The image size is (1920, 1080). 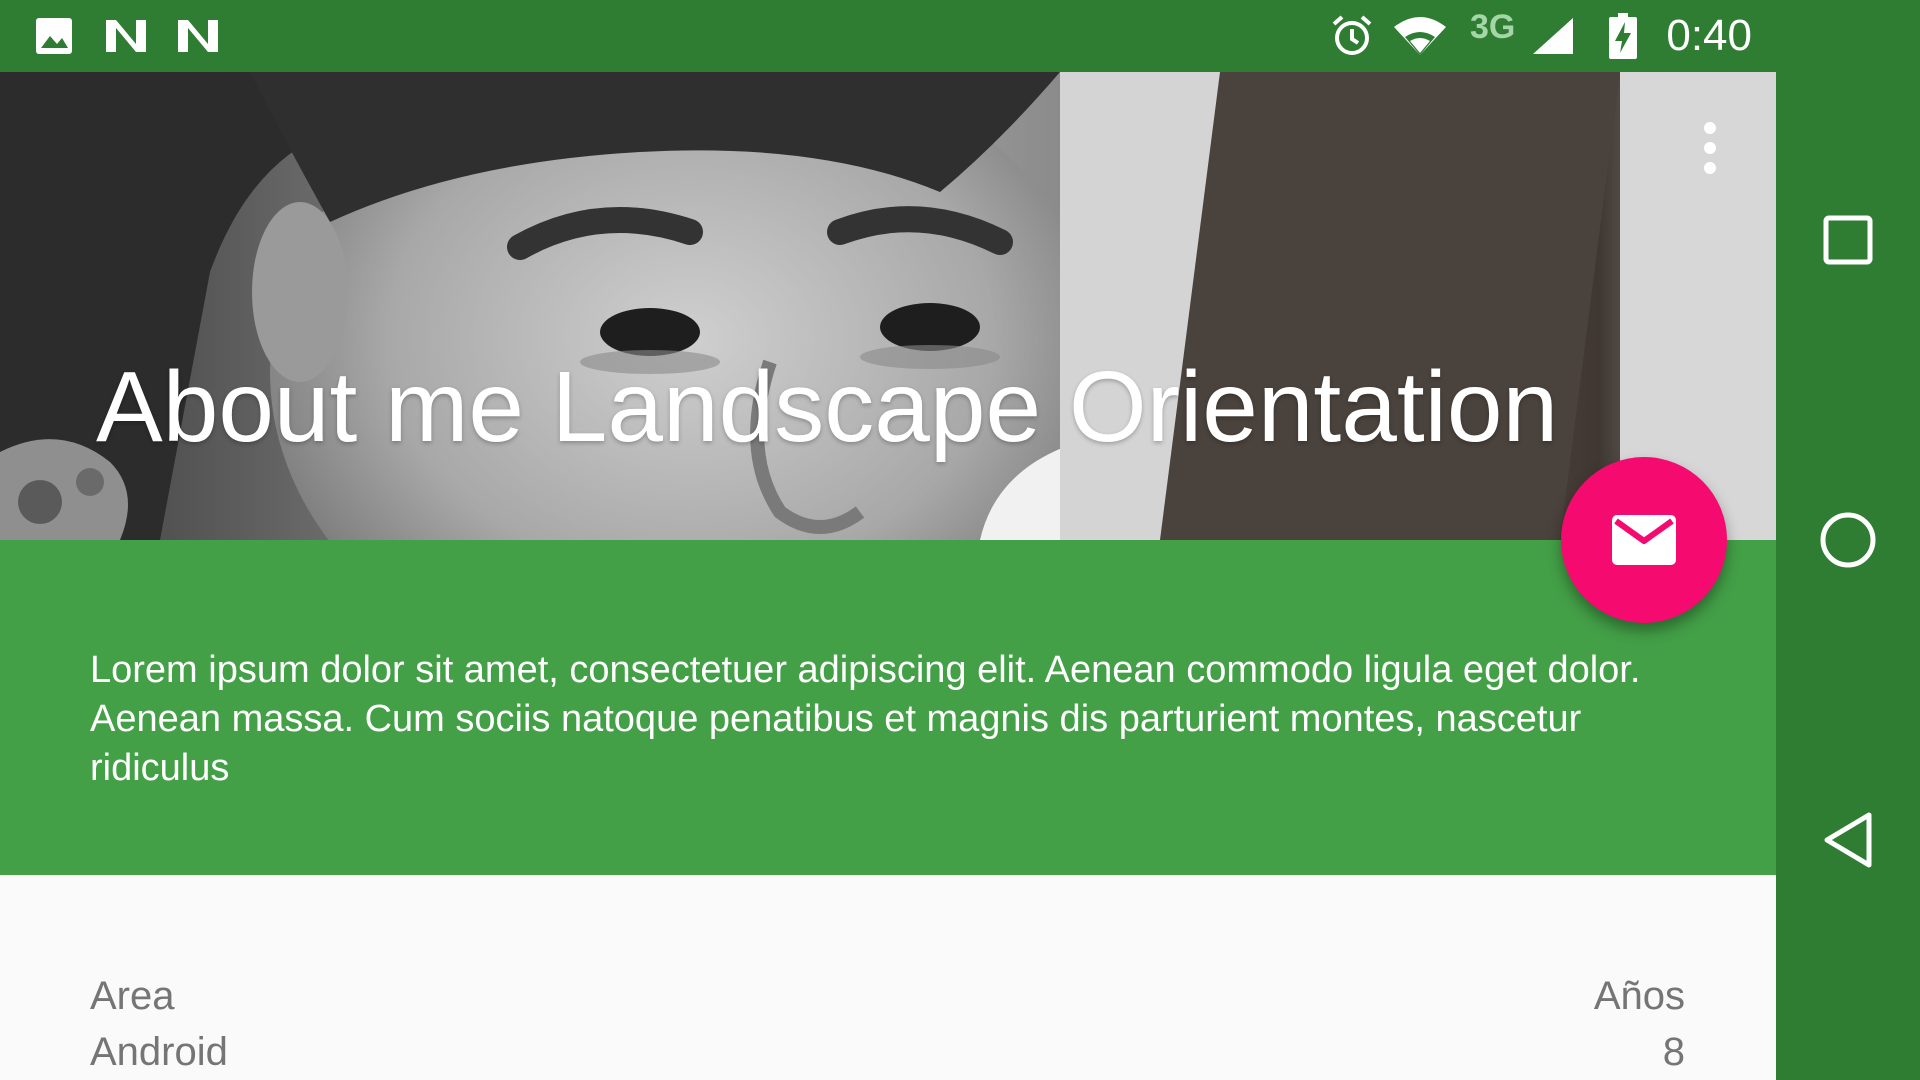 I want to click on skill-years: 8, so click(x=1673, y=1052).